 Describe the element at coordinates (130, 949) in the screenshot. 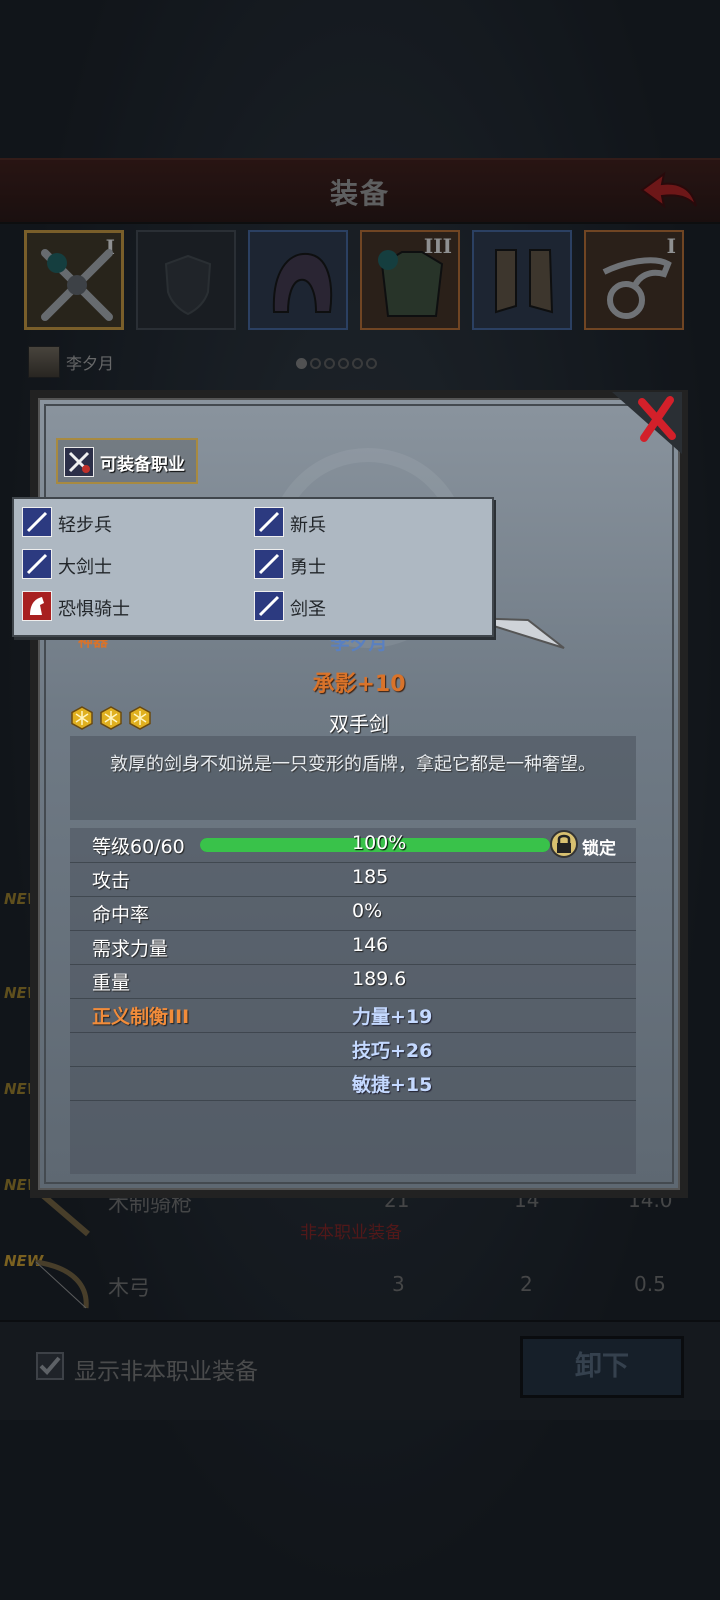

I see `stat-label: 需求力量` at that location.